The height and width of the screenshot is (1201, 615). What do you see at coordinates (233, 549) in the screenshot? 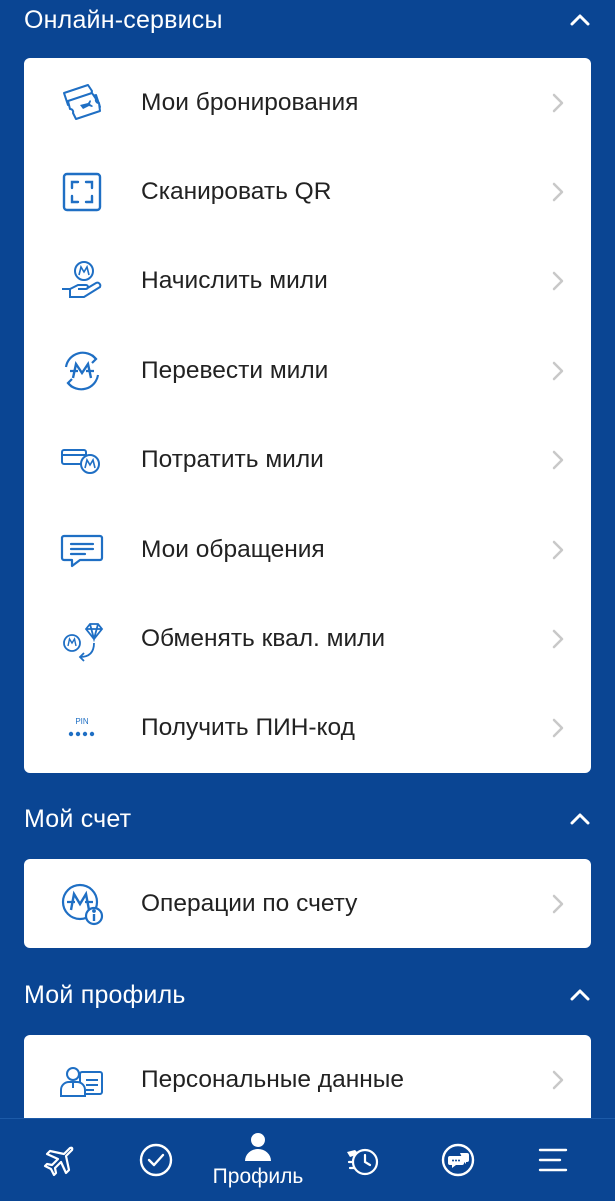
I see `menu-item-label: Мои обращения` at bounding box center [233, 549].